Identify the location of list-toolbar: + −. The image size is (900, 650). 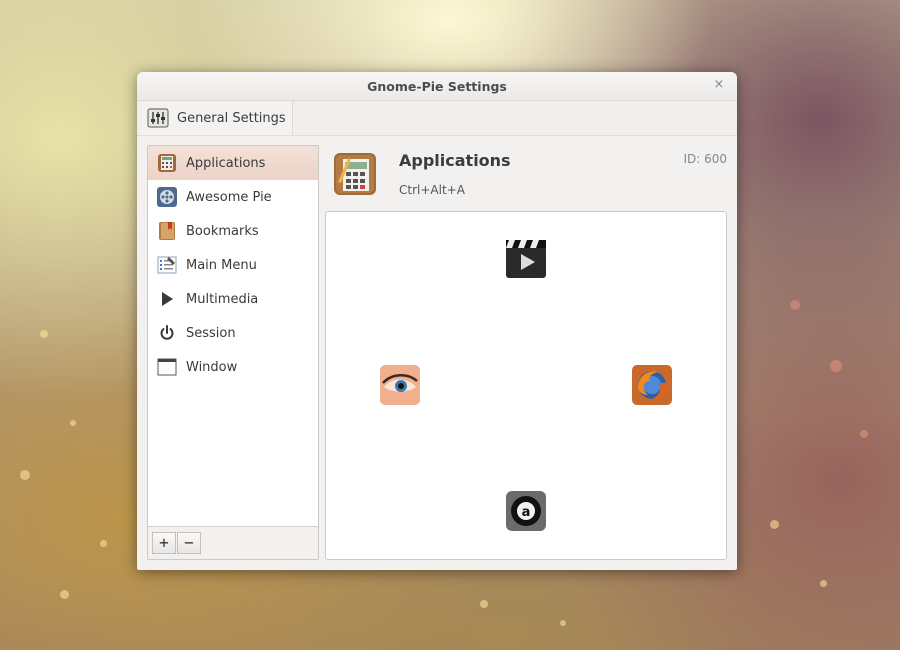
(233, 542).